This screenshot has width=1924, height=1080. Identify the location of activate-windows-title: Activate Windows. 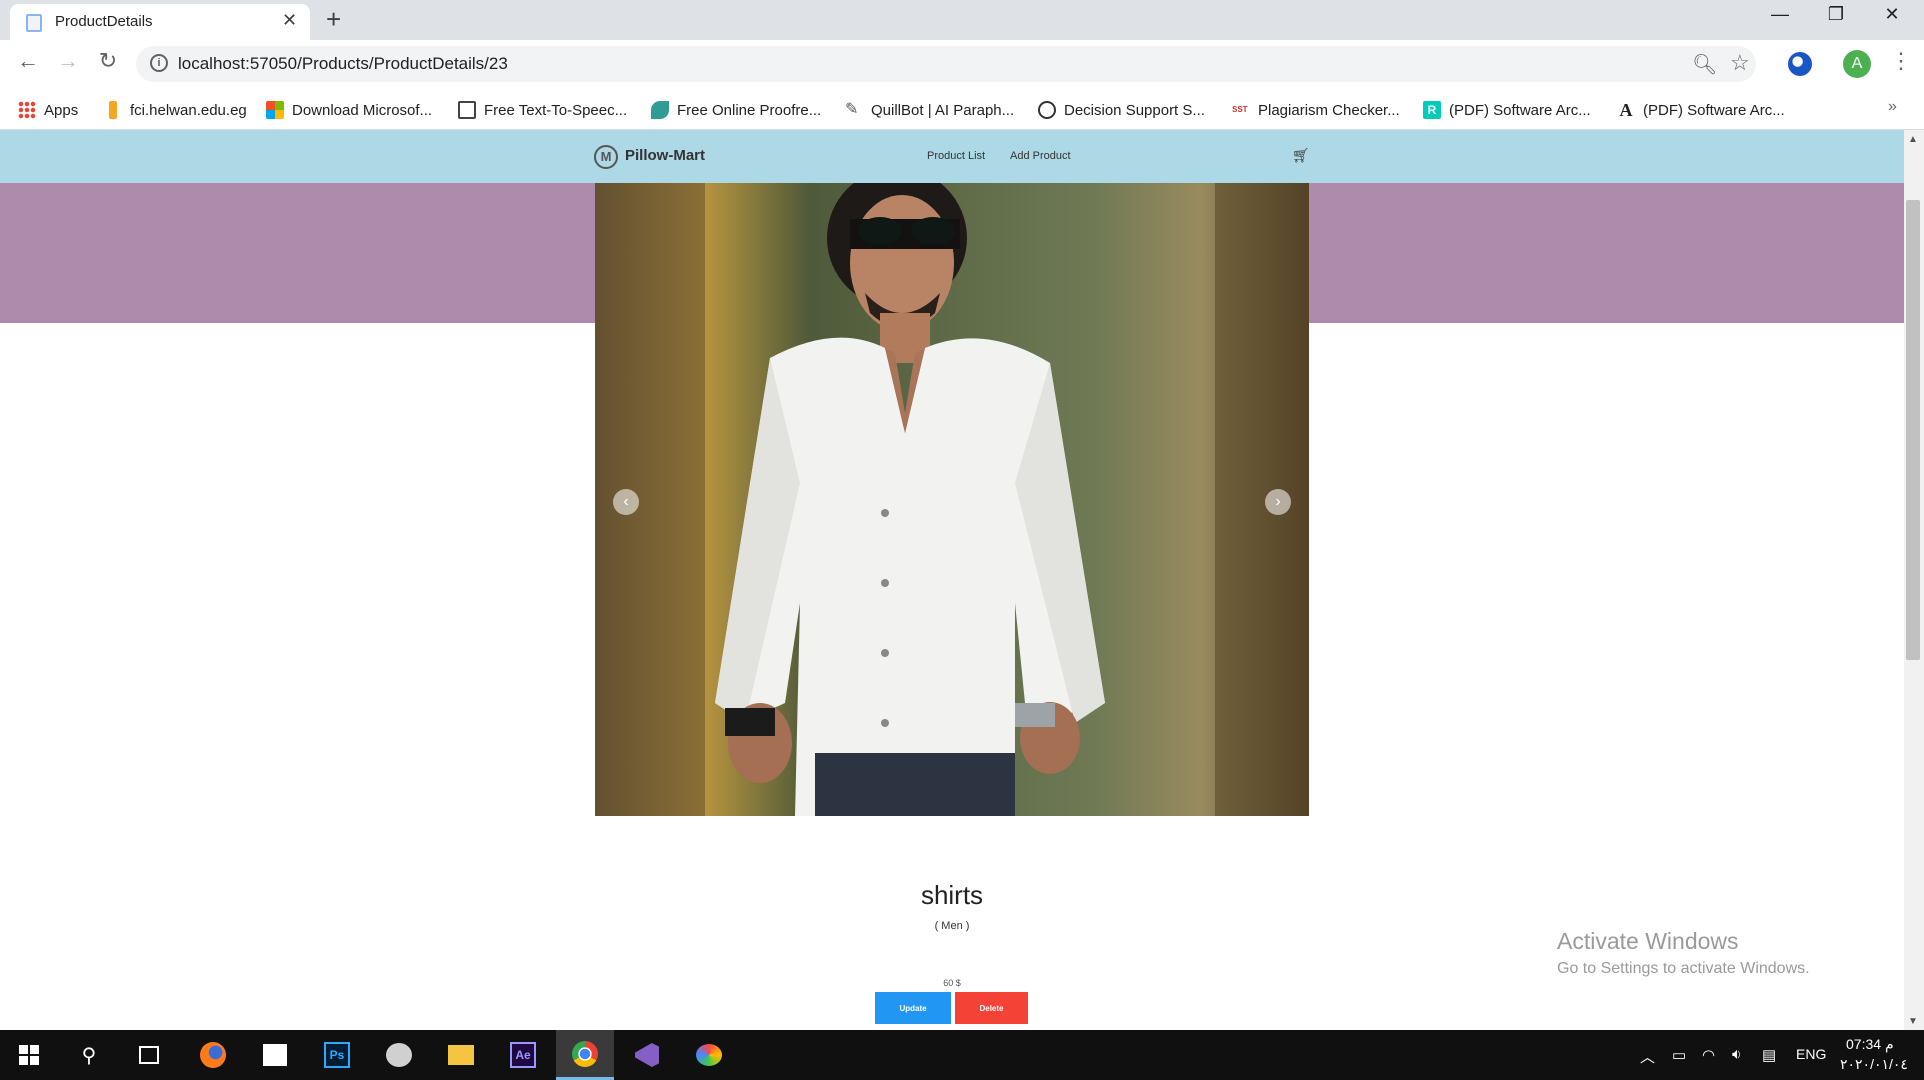
(1648, 941).